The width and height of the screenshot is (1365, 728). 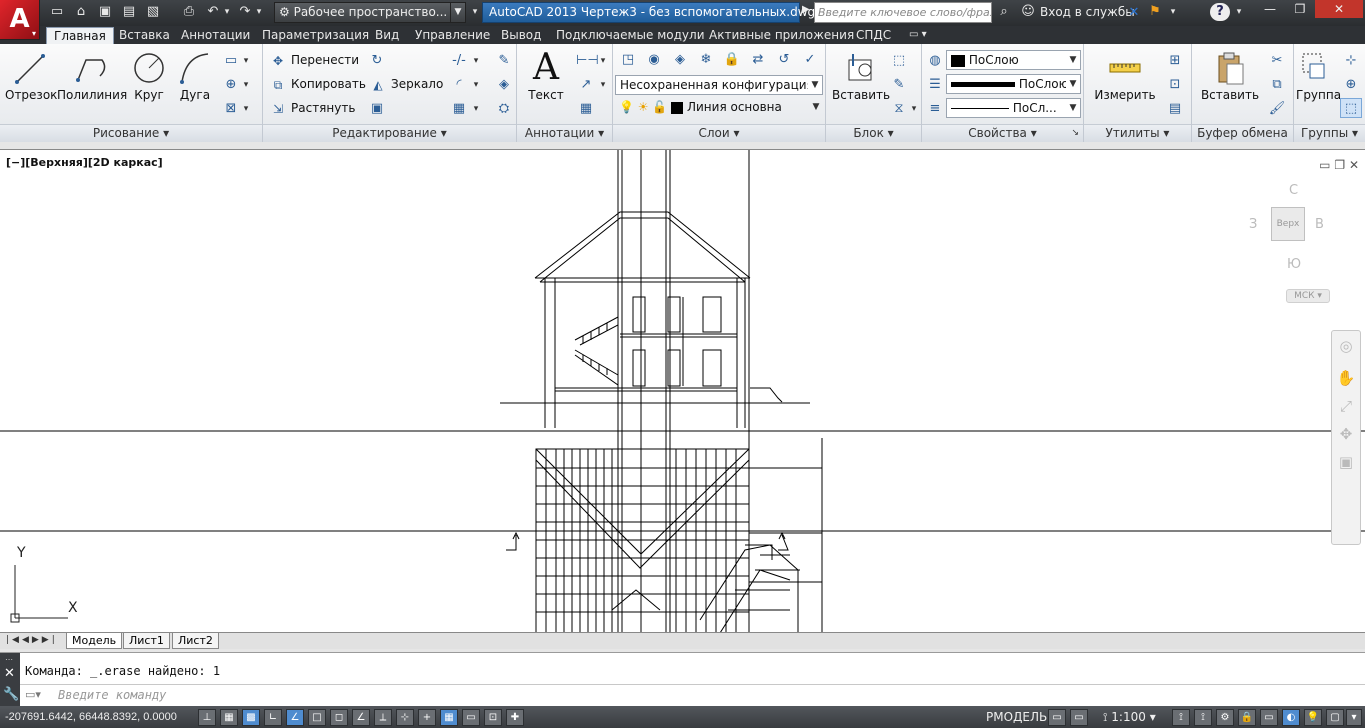 What do you see at coordinates (195, 75) in the screenshot?
I see `arc-button: Дуга` at bounding box center [195, 75].